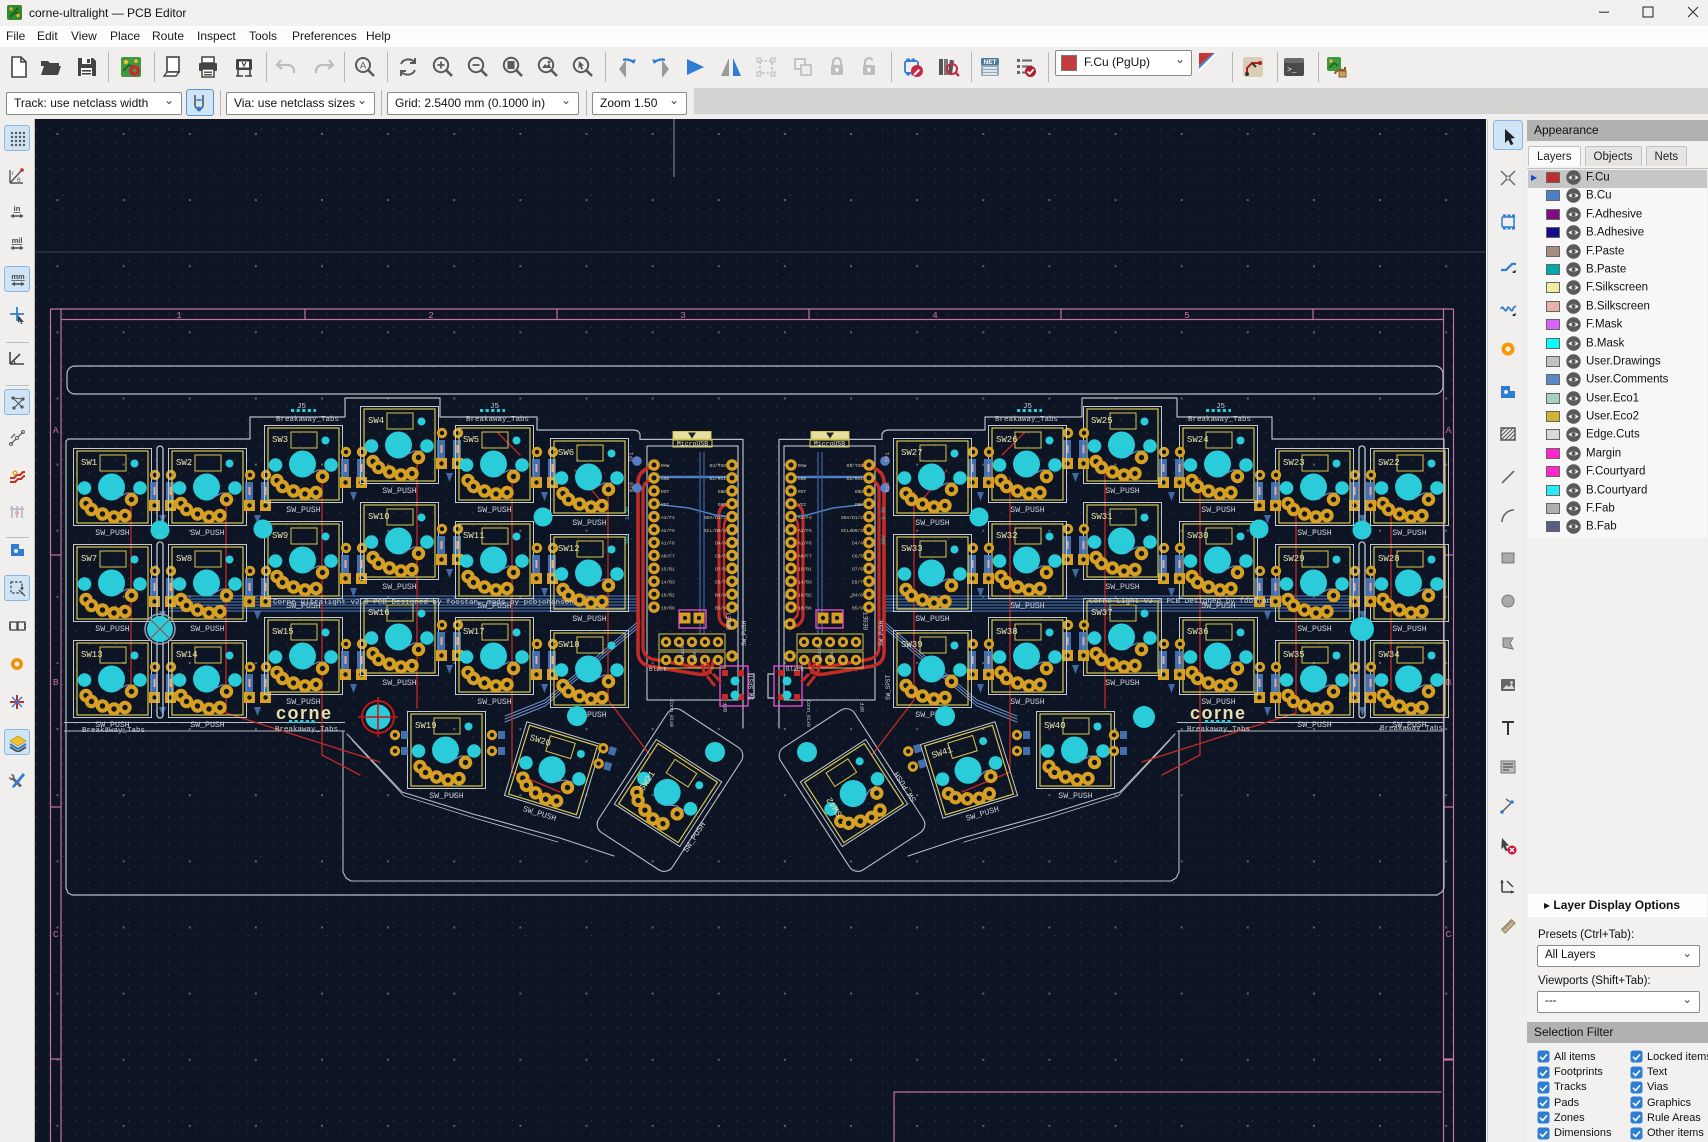 The image size is (1708, 1142). What do you see at coordinates (1102, 421) in the screenshot?
I see `svg-text: SW25` at bounding box center [1102, 421].